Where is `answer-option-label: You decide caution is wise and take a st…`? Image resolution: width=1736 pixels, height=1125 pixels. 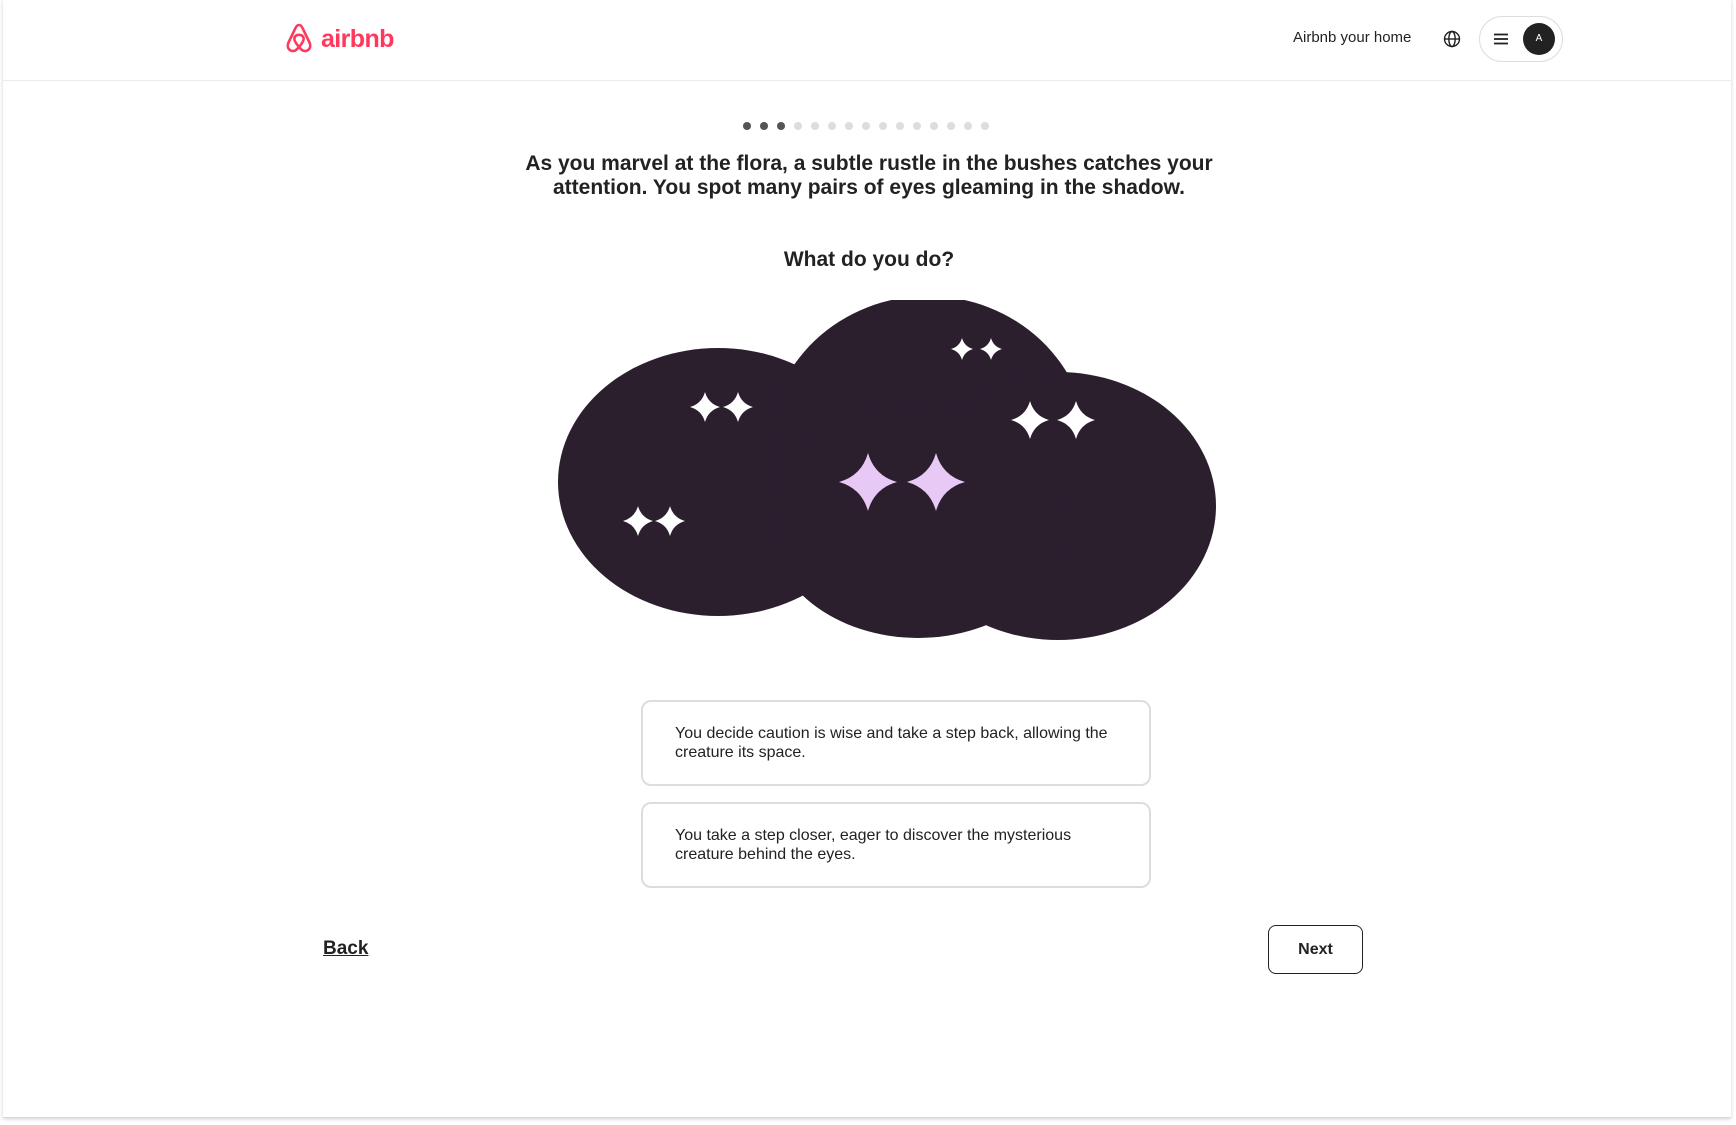 answer-option-label: You decide caution is wise and take a st… is located at coordinates (891, 743).